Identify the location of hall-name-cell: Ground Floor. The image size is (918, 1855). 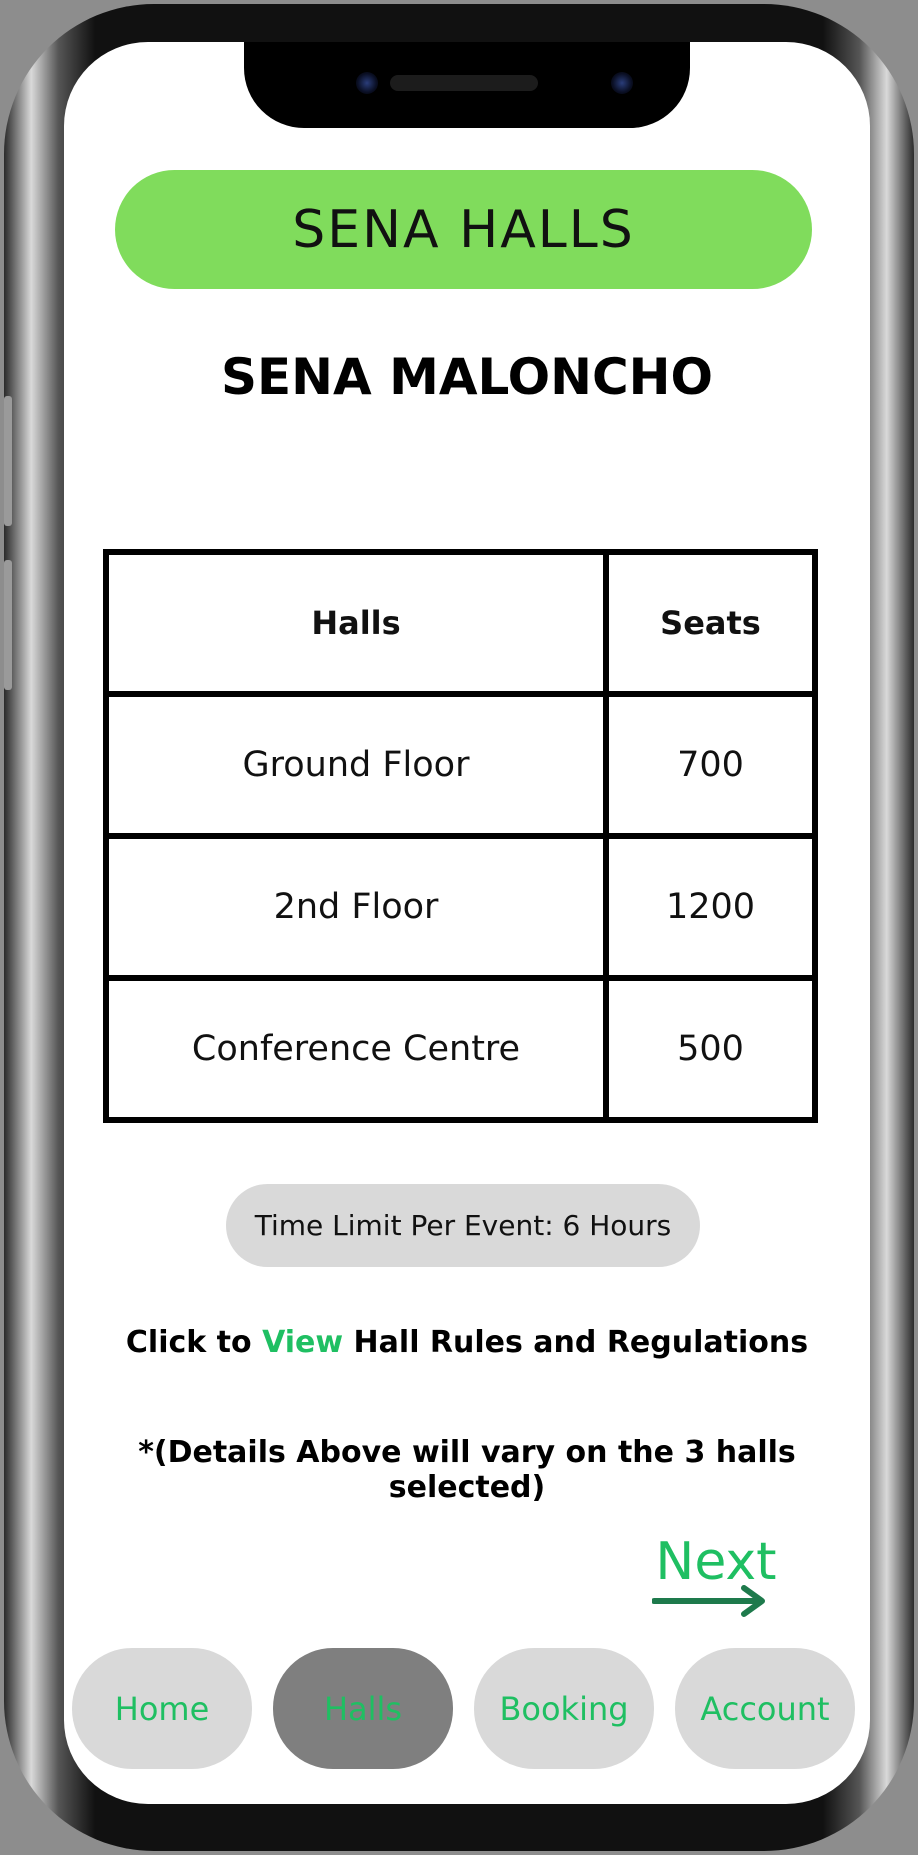
(356, 765).